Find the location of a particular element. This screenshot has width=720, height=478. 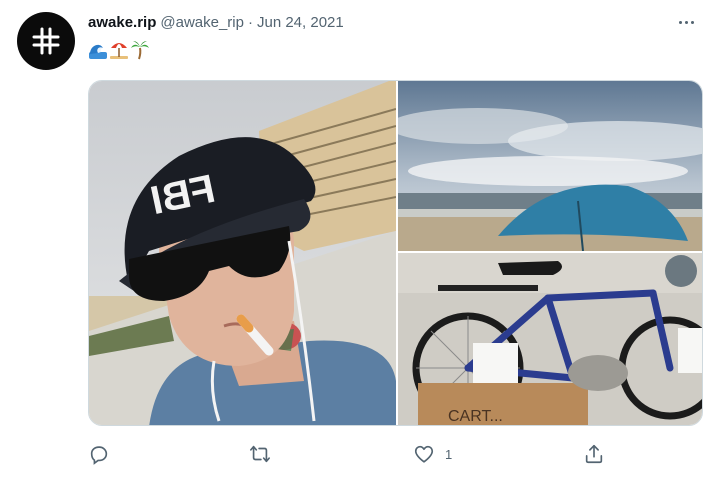

display-name: awake.rip is located at coordinates (122, 22).